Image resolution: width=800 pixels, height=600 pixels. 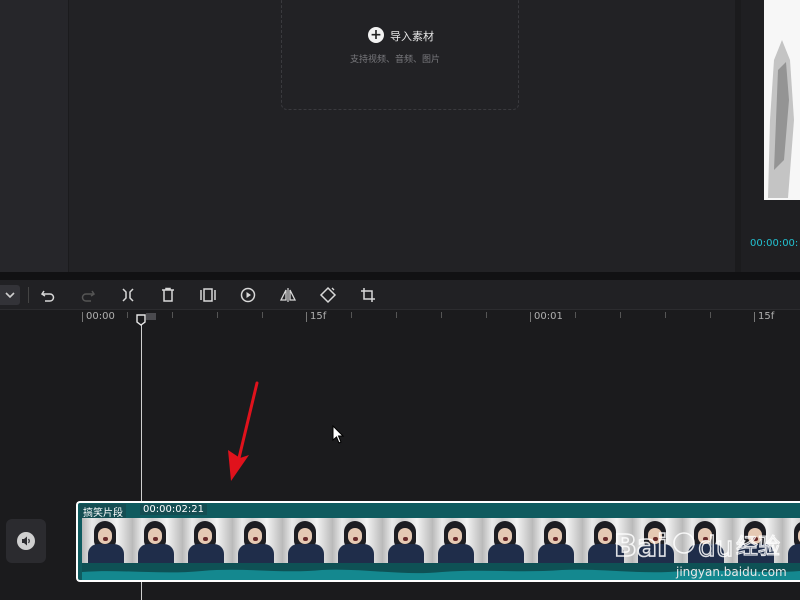 What do you see at coordinates (208, 295) in the screenshot?
I see `freeze-frame-icon` at bounding box center [208, 295].